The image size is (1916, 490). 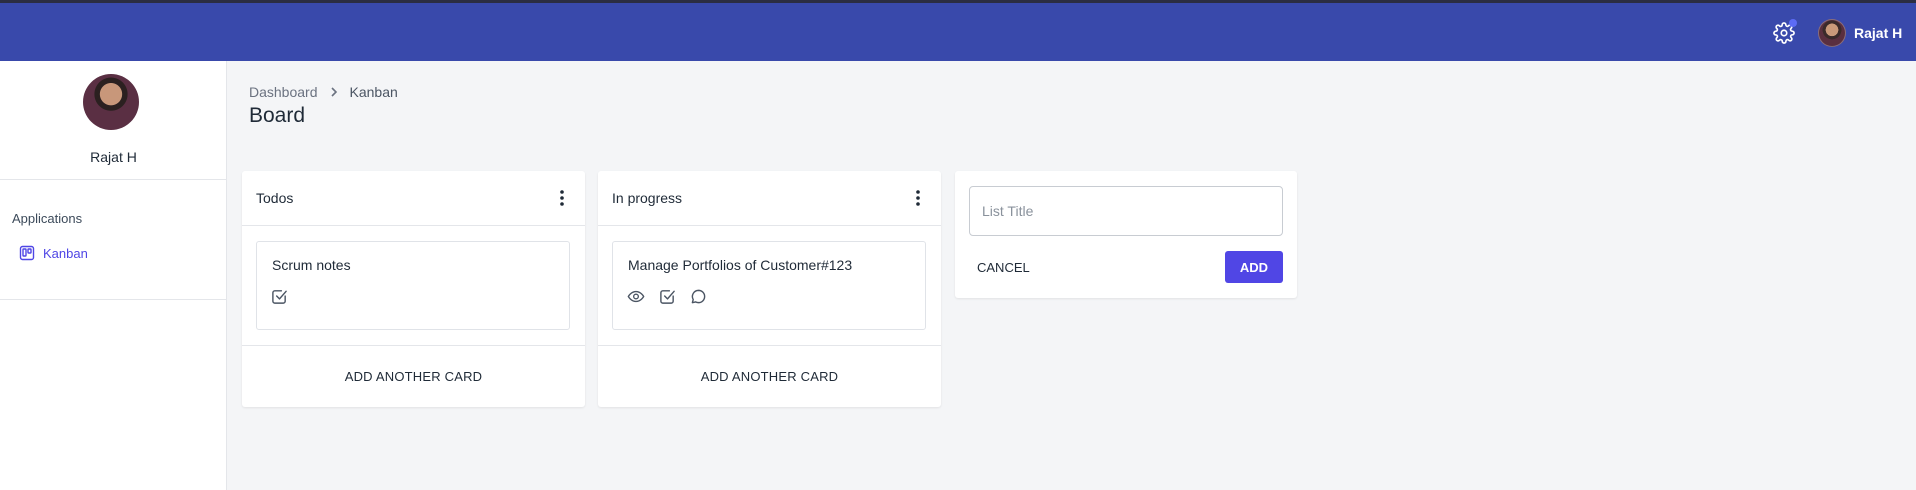 What do you see at coordinates (334, 92) in the screenshot?
I see `chevron-right-icon` at bounding box center [334, 92].